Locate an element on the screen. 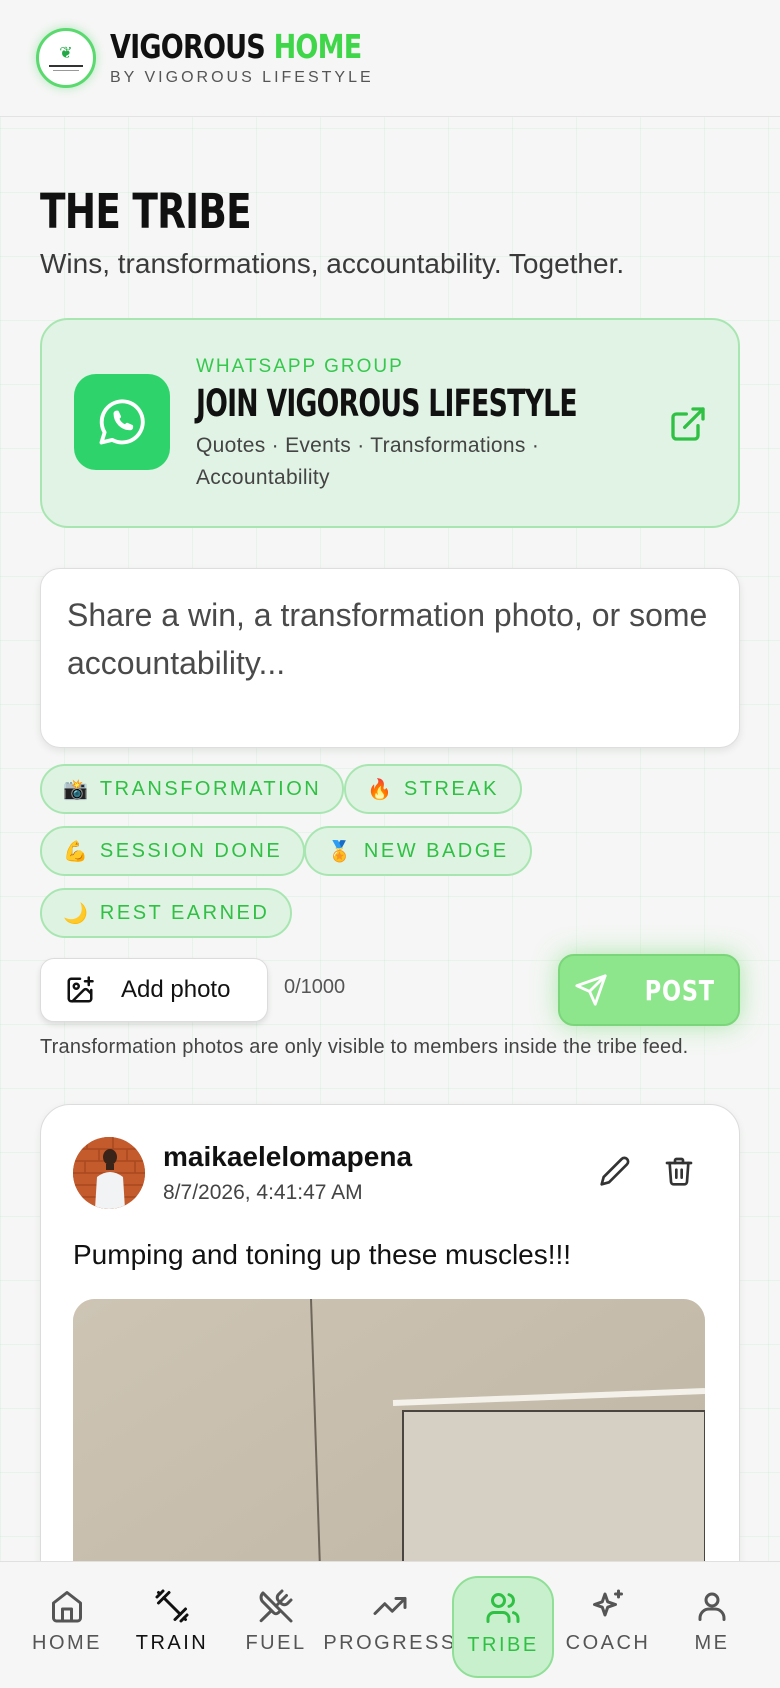  tag-label: NEW BADGE is located at coordinates (436, 850).